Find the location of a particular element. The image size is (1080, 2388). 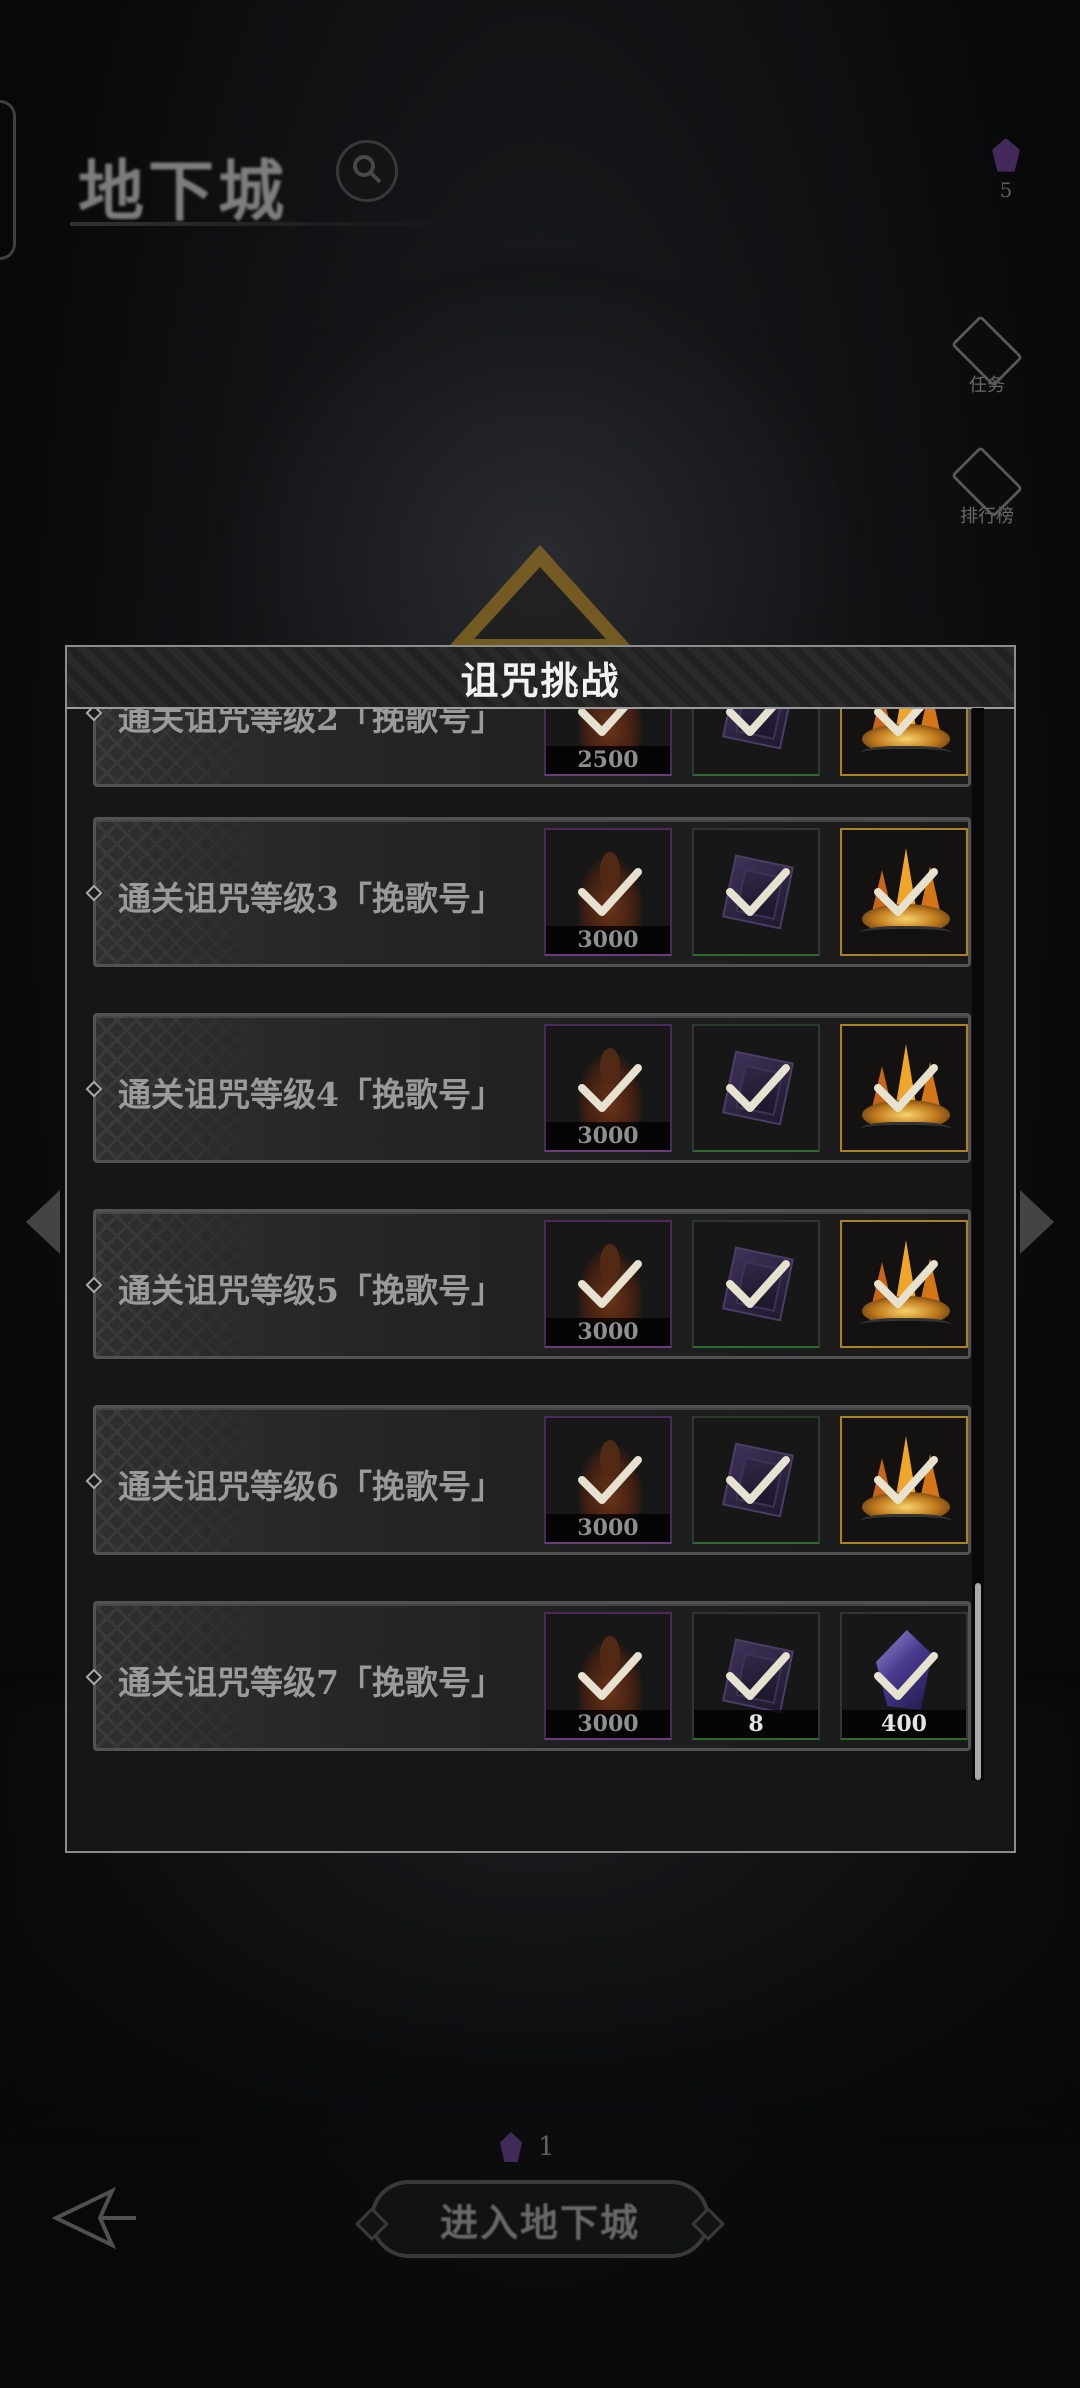

challenge-label: 通关诅咒等级4「挽歌号」 is located at coordinates (311, 1094).